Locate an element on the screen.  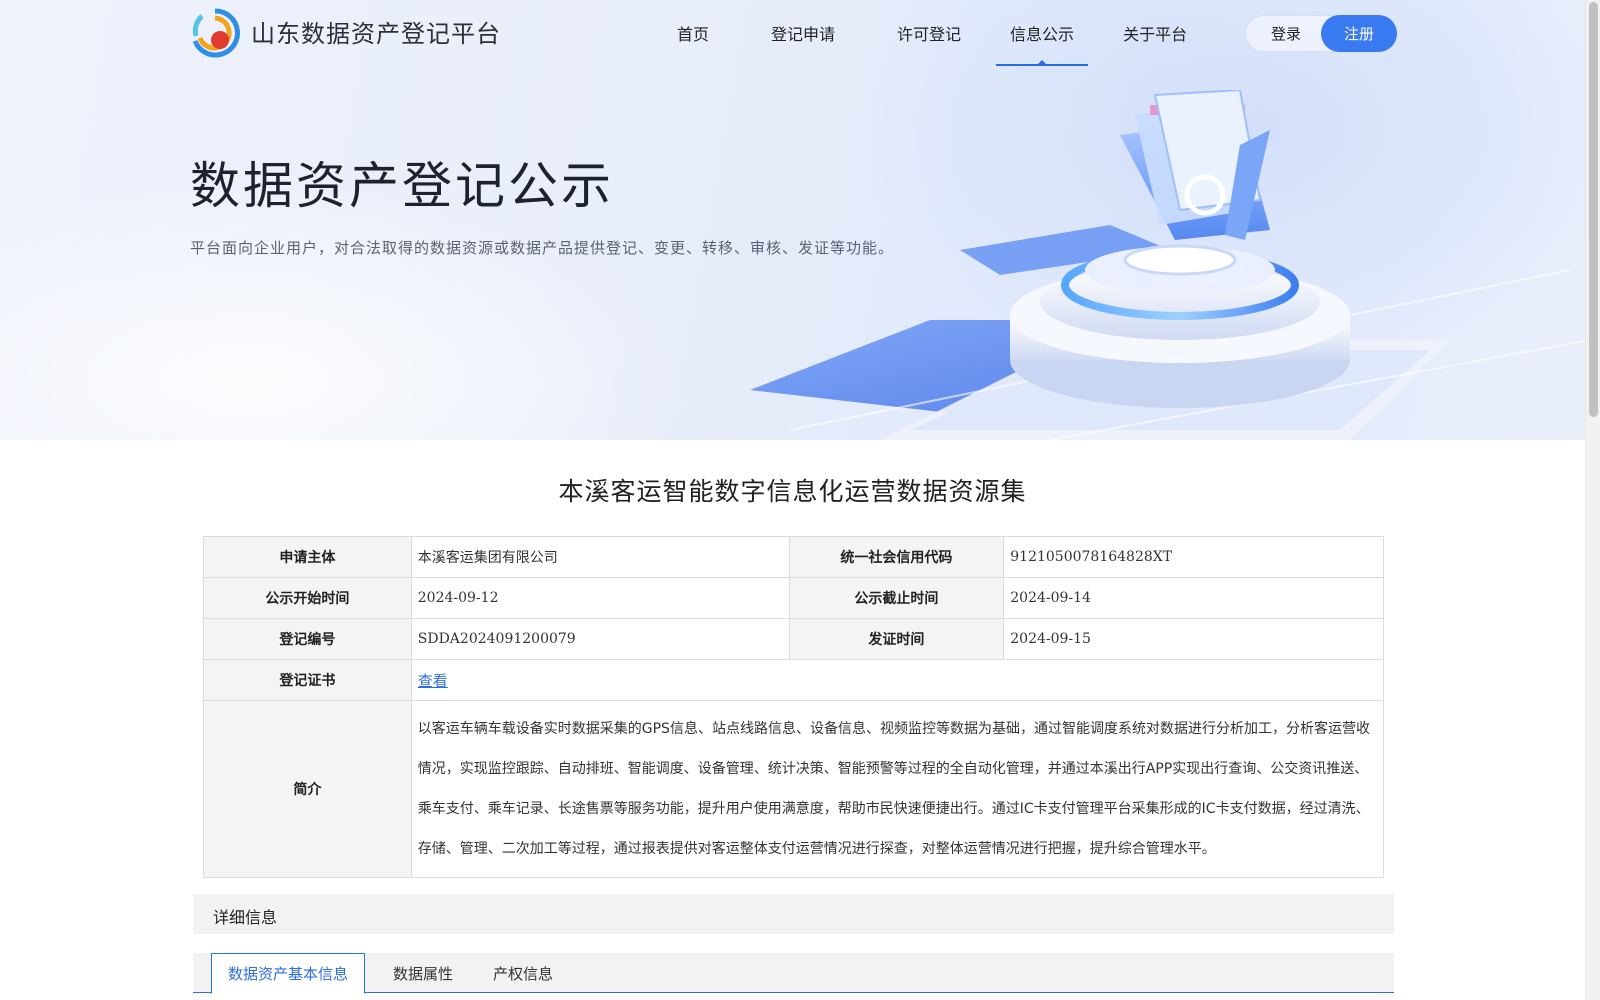
tab-basic-info: 数据资产基本信息 is located at coordinates (288, 973).